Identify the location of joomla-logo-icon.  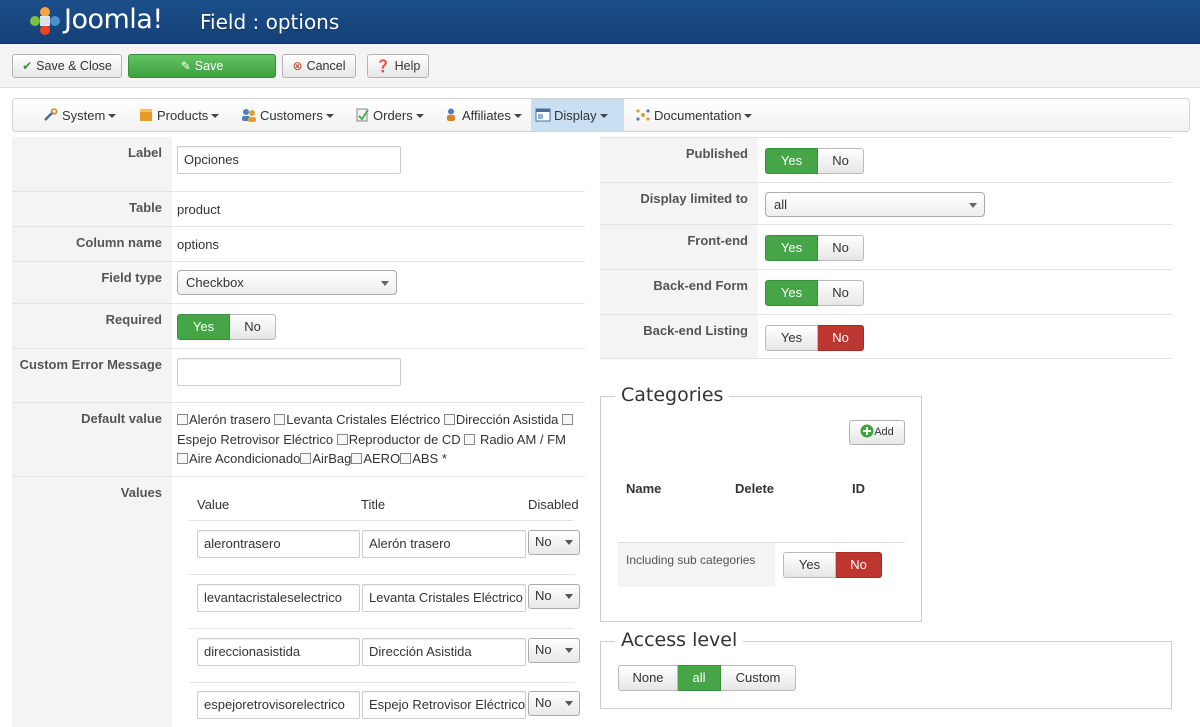
(45, 21).